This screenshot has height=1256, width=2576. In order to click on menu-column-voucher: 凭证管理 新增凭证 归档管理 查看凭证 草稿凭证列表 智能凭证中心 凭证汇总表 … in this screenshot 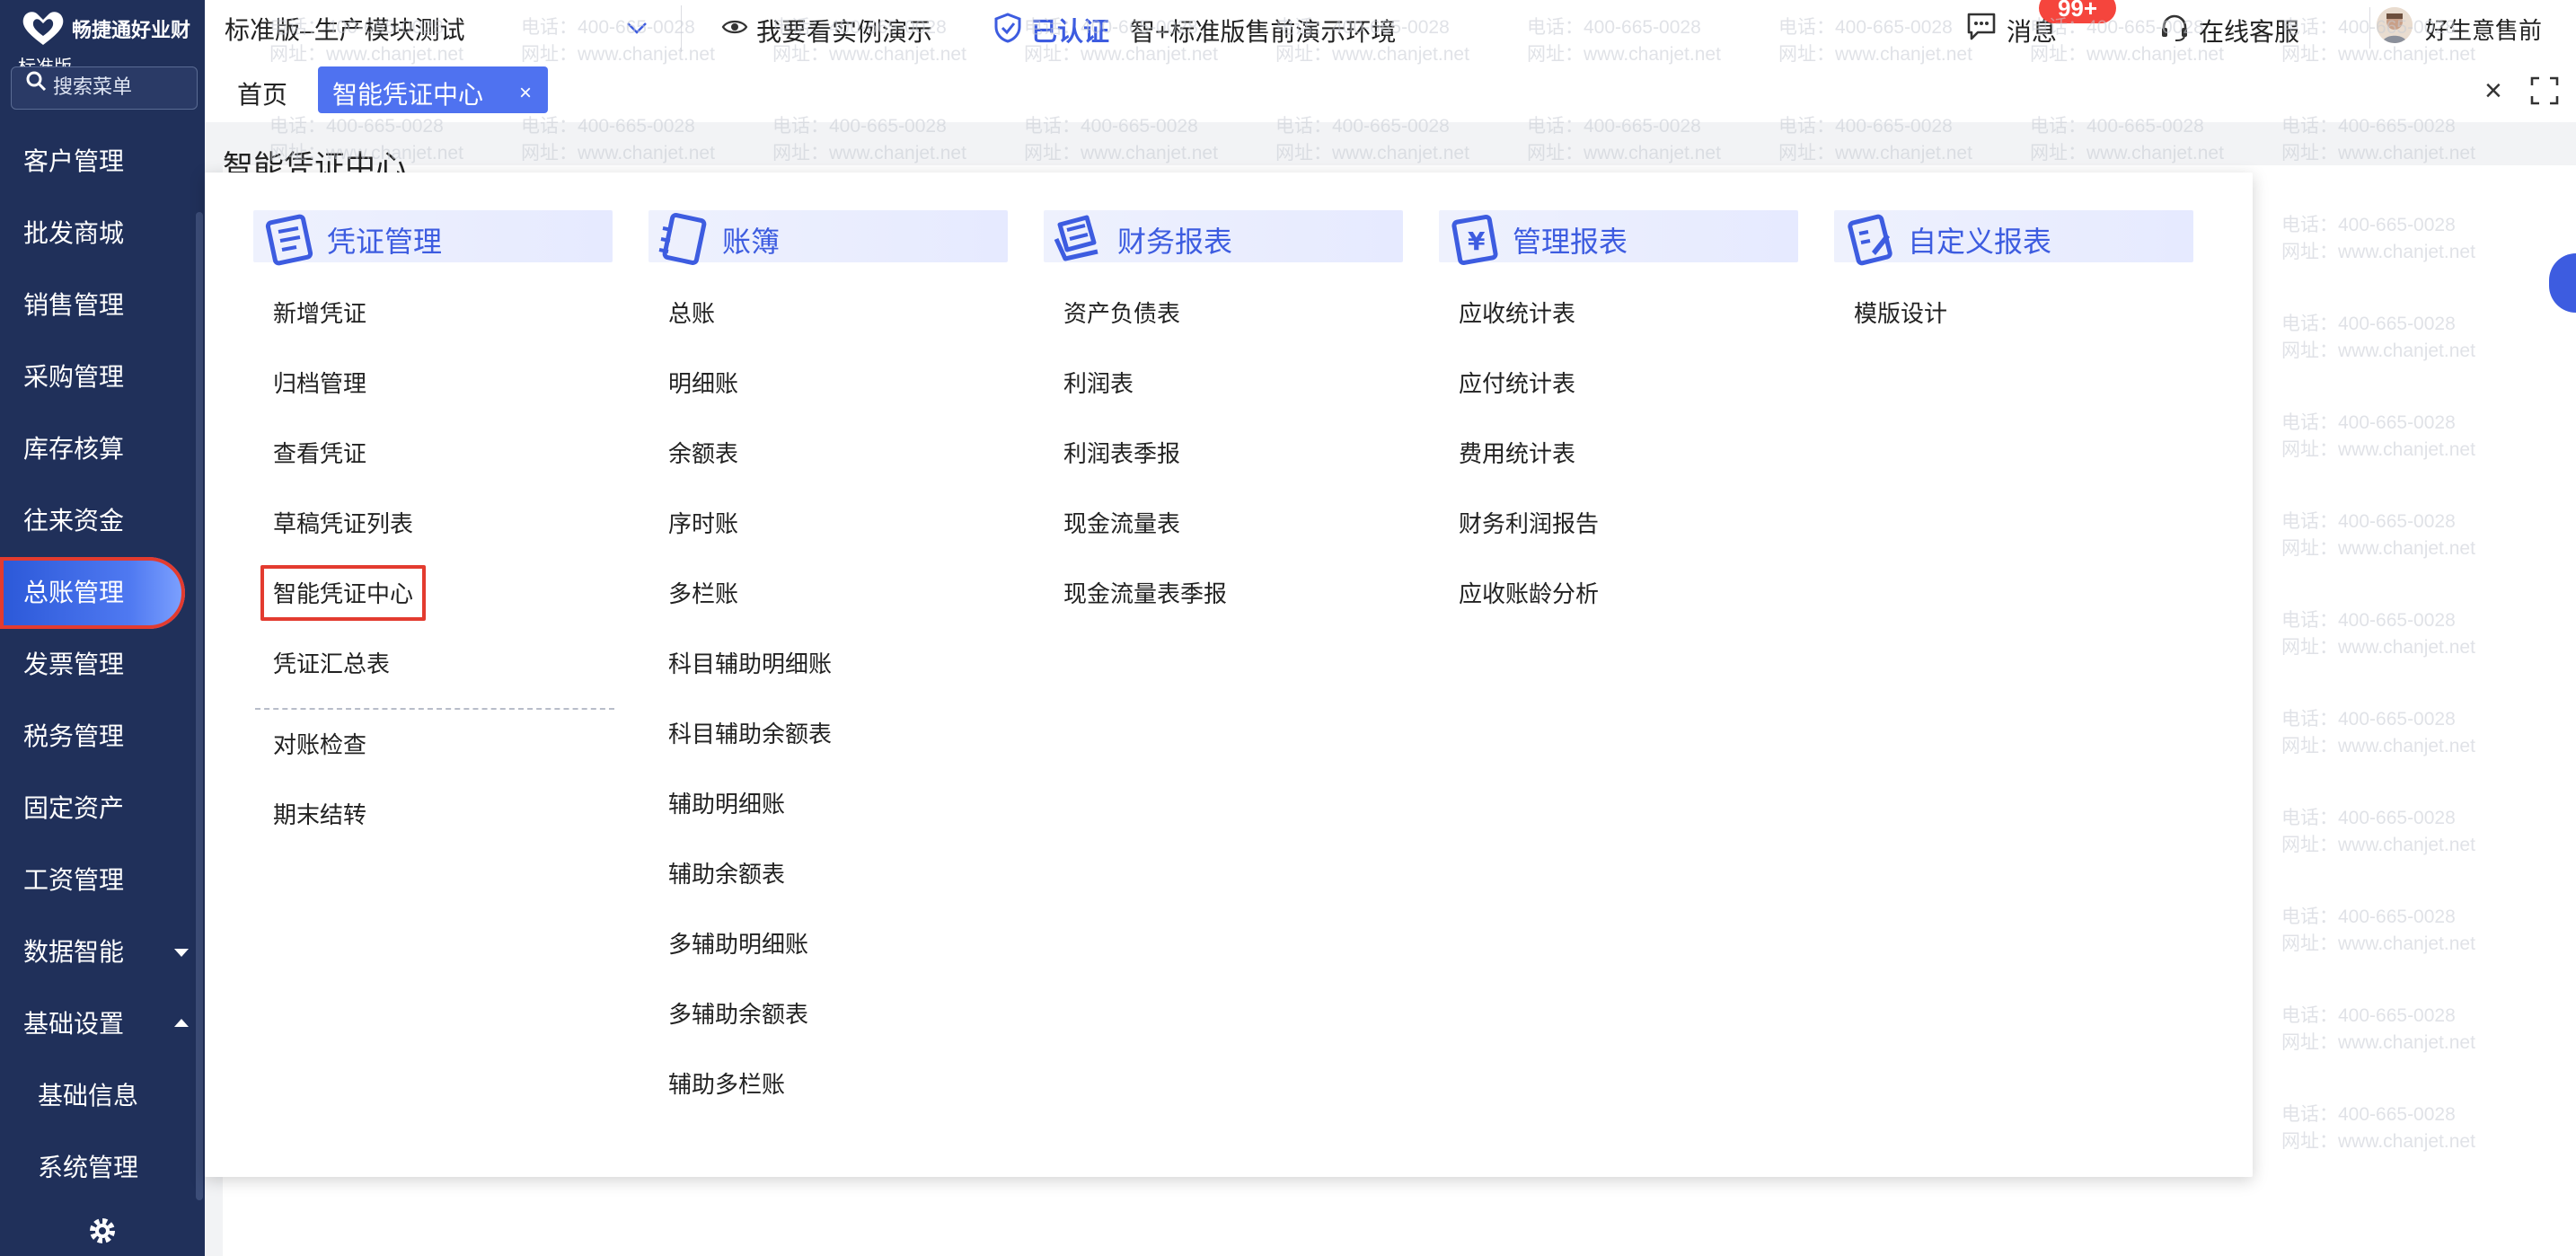, I will do `click(433, 519)`.